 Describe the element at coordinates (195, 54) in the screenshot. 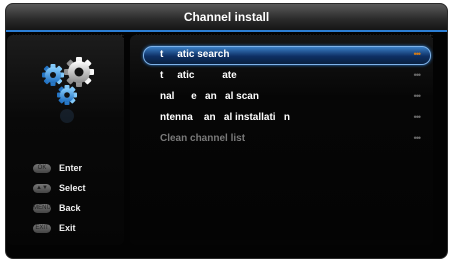

I see `menu-item-label: t atic search` at that location.